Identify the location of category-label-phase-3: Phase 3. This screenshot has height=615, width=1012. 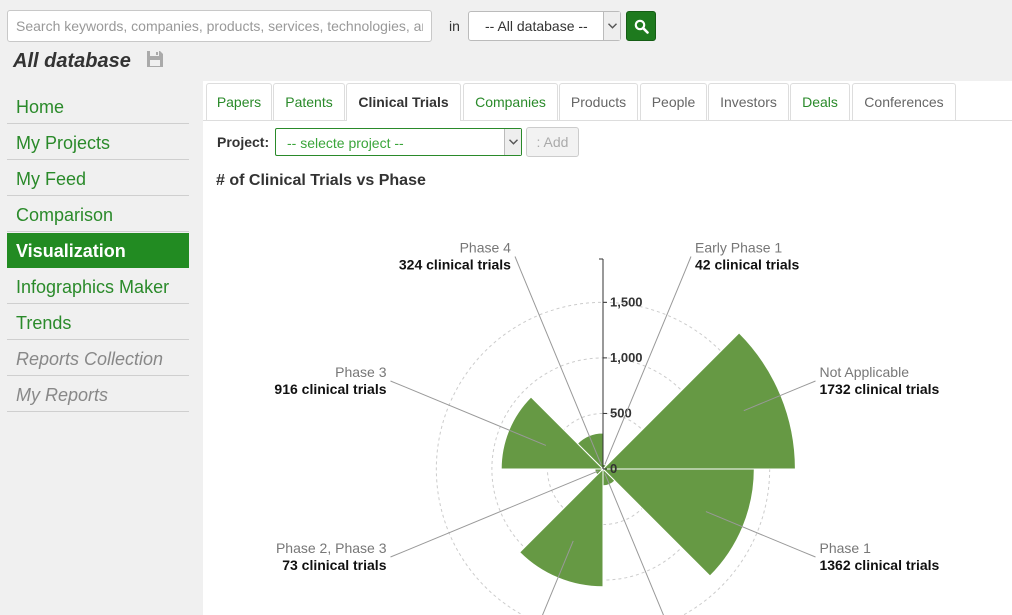
(361, 372).